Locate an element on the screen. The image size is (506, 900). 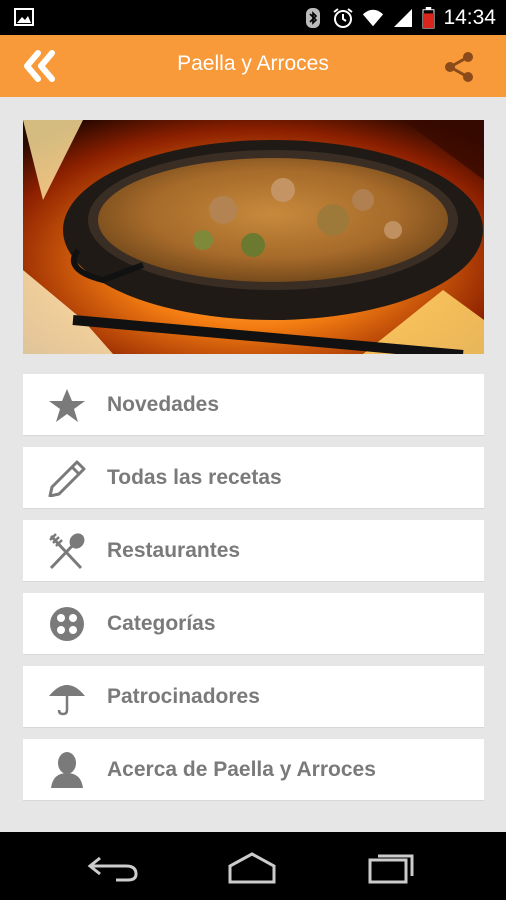
system-nav-bar is located at coordinates (253, 866).